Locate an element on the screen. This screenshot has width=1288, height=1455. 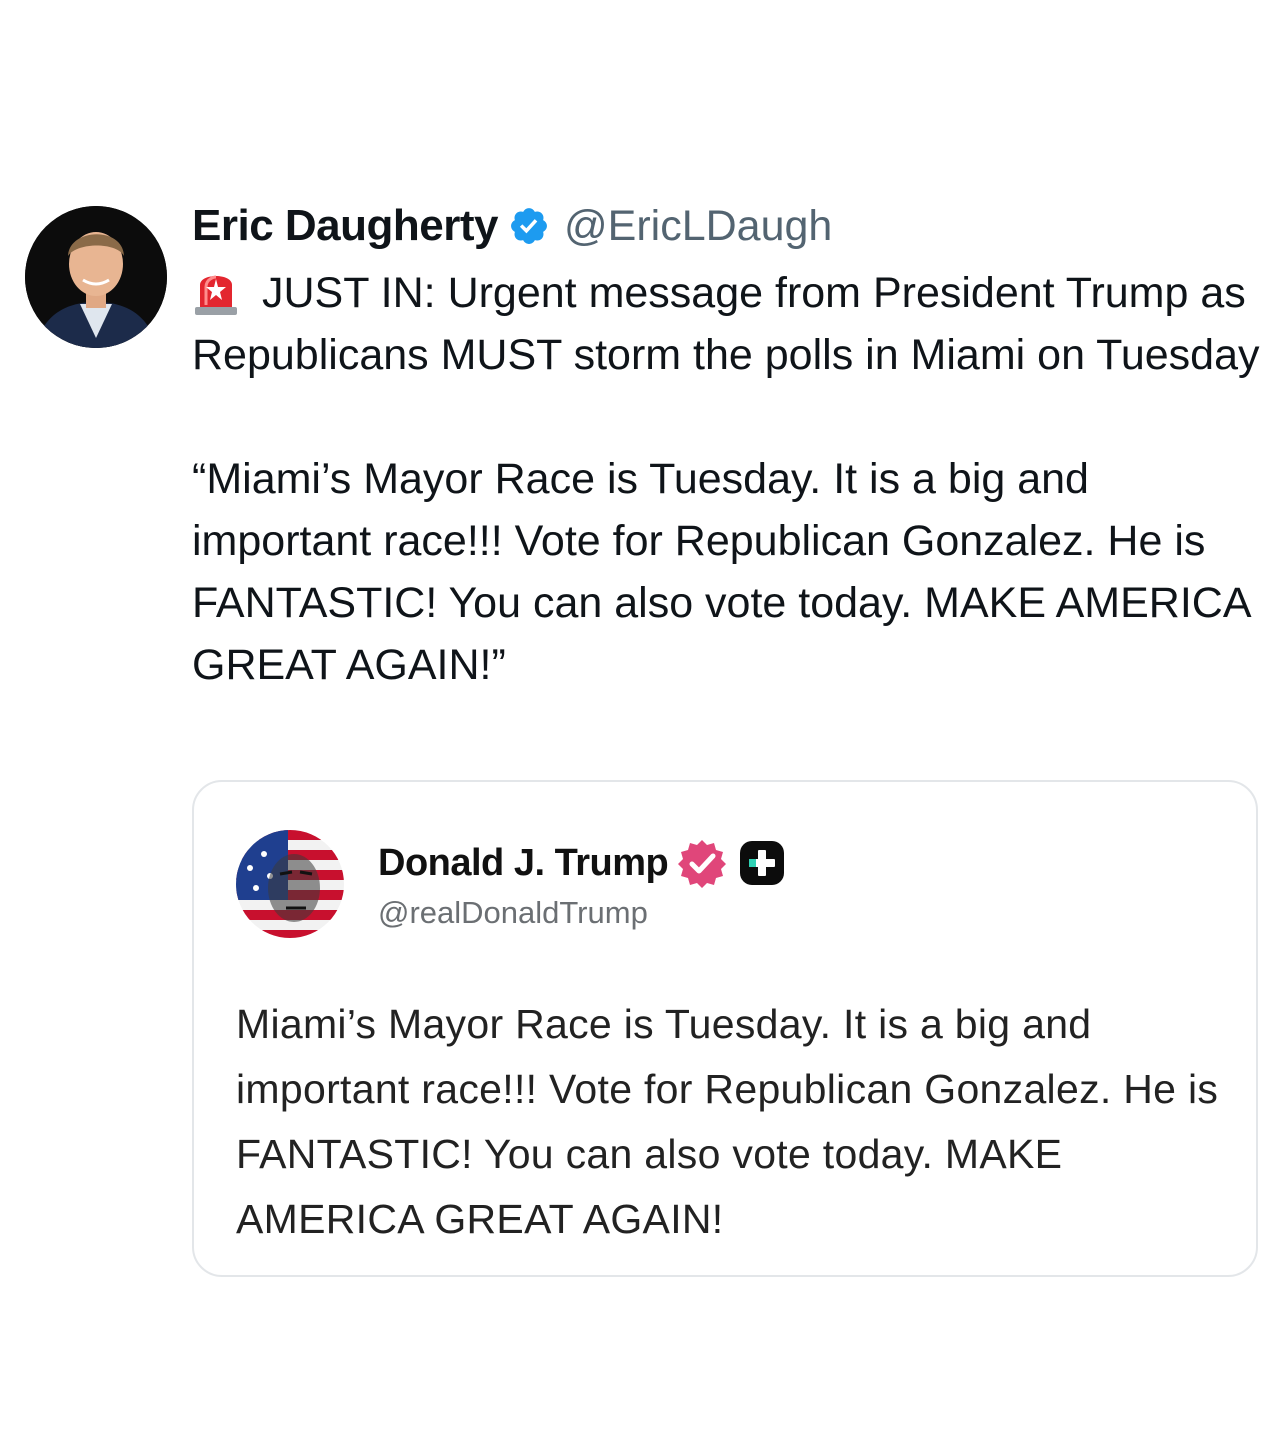
quoted-author-handle: @realDonaldTrump is located at coordinates (513, 913).